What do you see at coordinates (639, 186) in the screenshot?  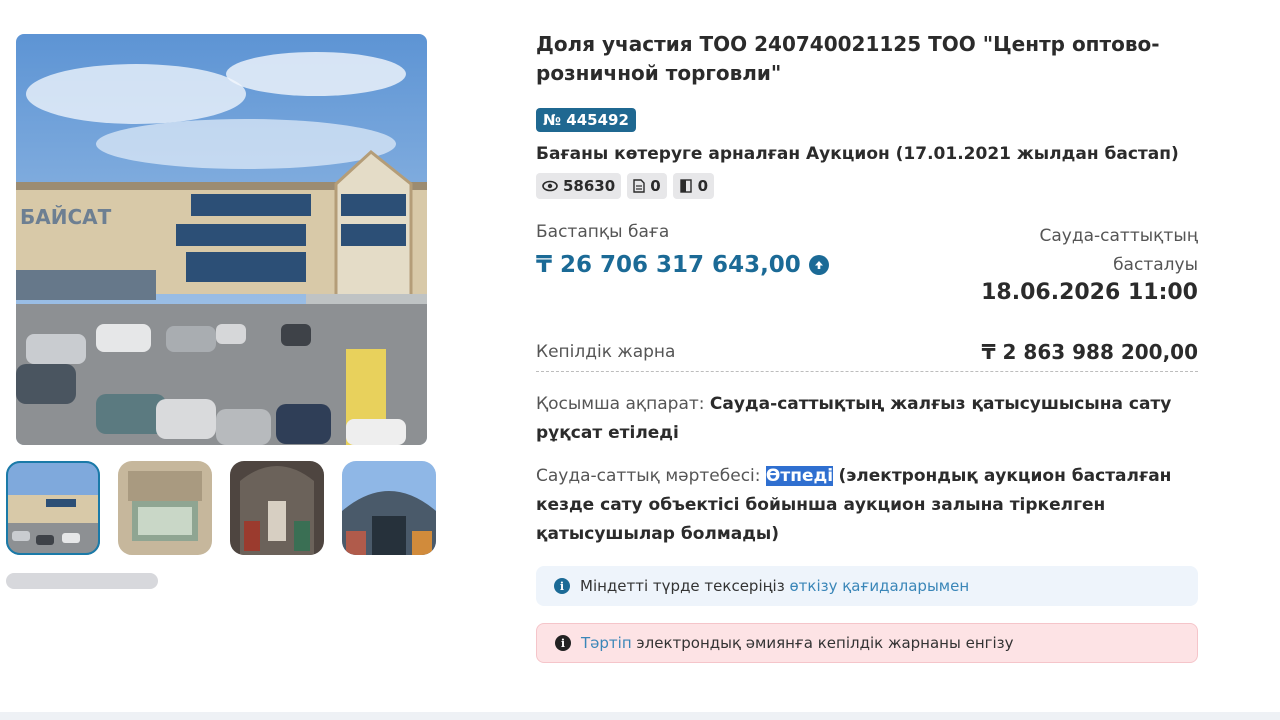 I see `document-icon` at bounding box center [639, 186].